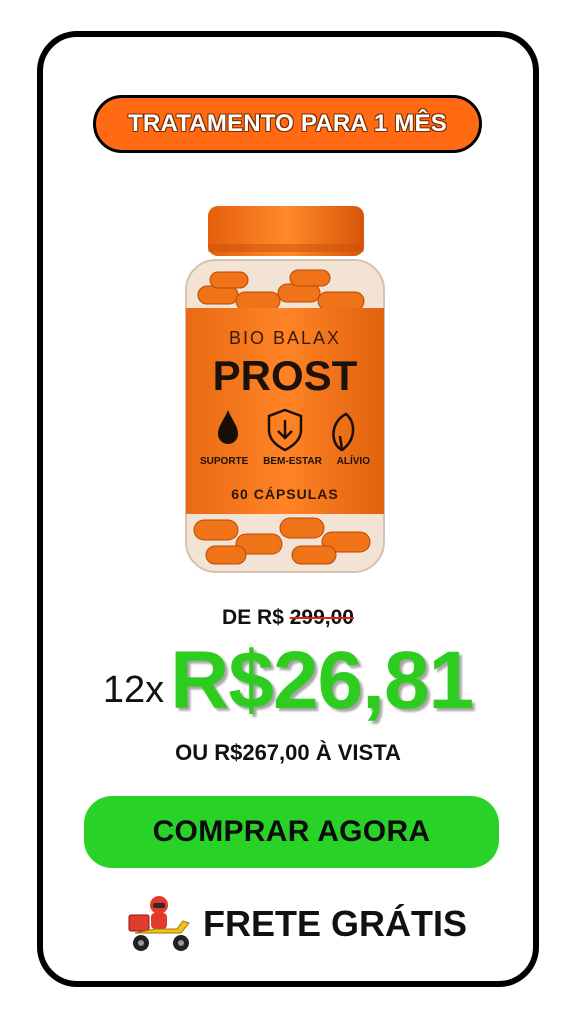  What do you see at coordinates (292, 461) in the screenshot?
I see `benefit-wellbeing: BEM-ESTAR` at bounding box center [292, 461].